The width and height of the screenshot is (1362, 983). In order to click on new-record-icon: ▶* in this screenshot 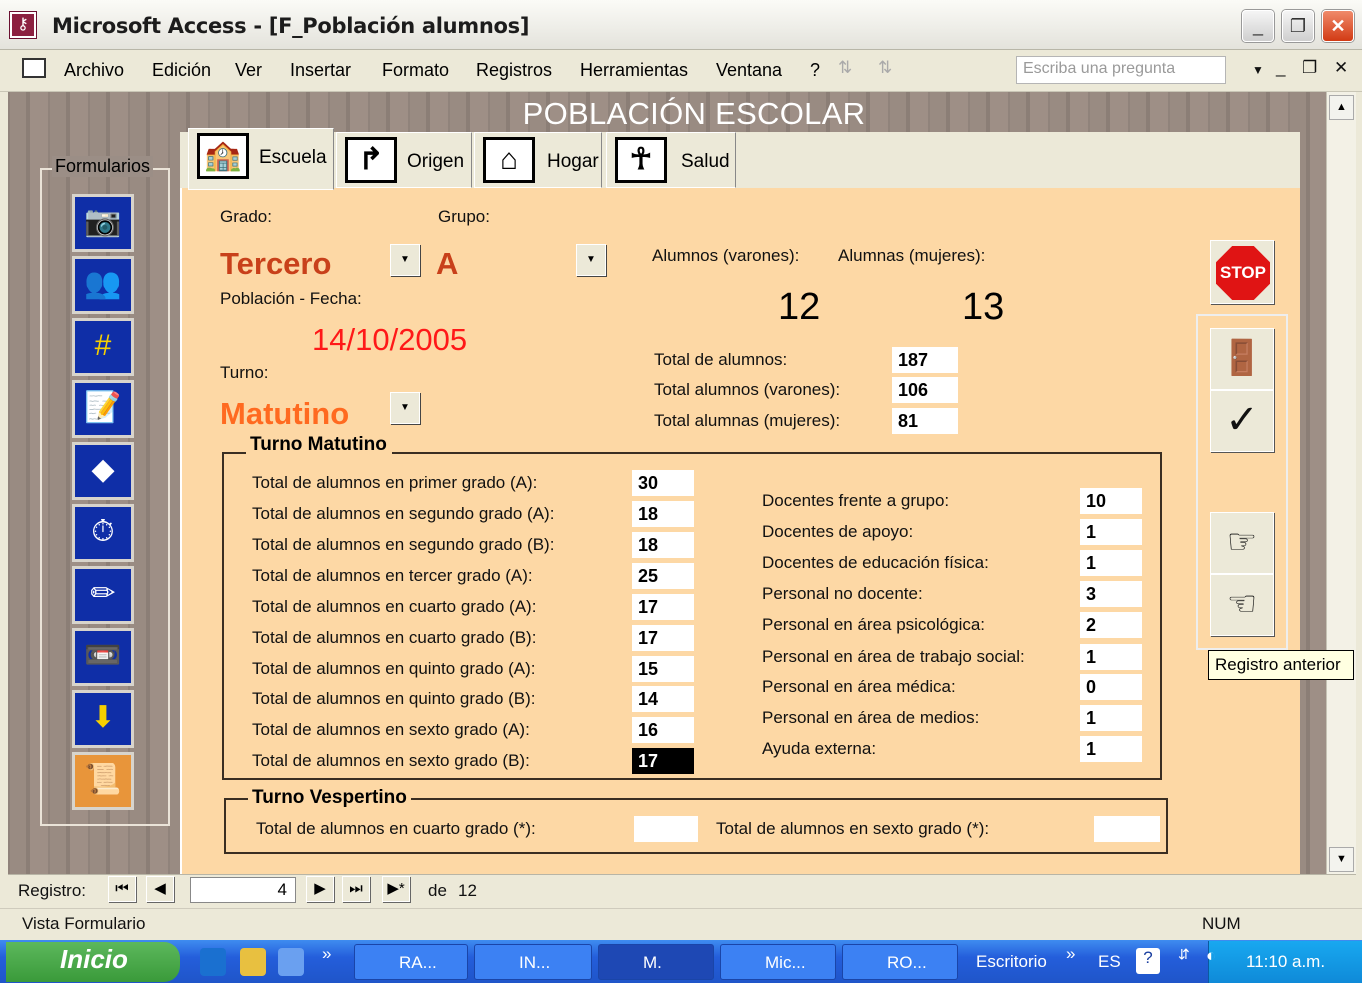, I will do `click(396, 889)`.